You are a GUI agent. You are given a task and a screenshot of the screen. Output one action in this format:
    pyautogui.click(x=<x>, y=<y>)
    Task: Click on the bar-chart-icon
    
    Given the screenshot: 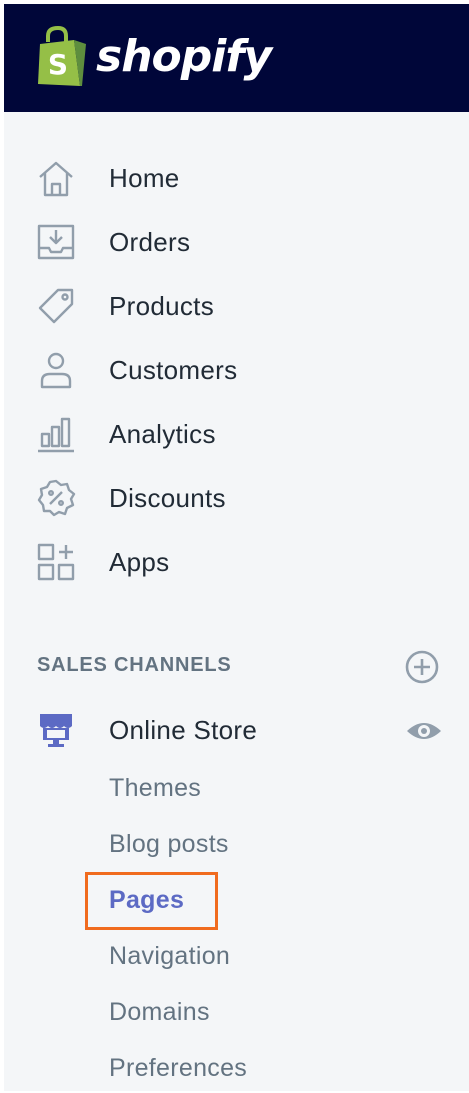 What is the action you would take?
    pyautogui.click(x=56, y=434)
    